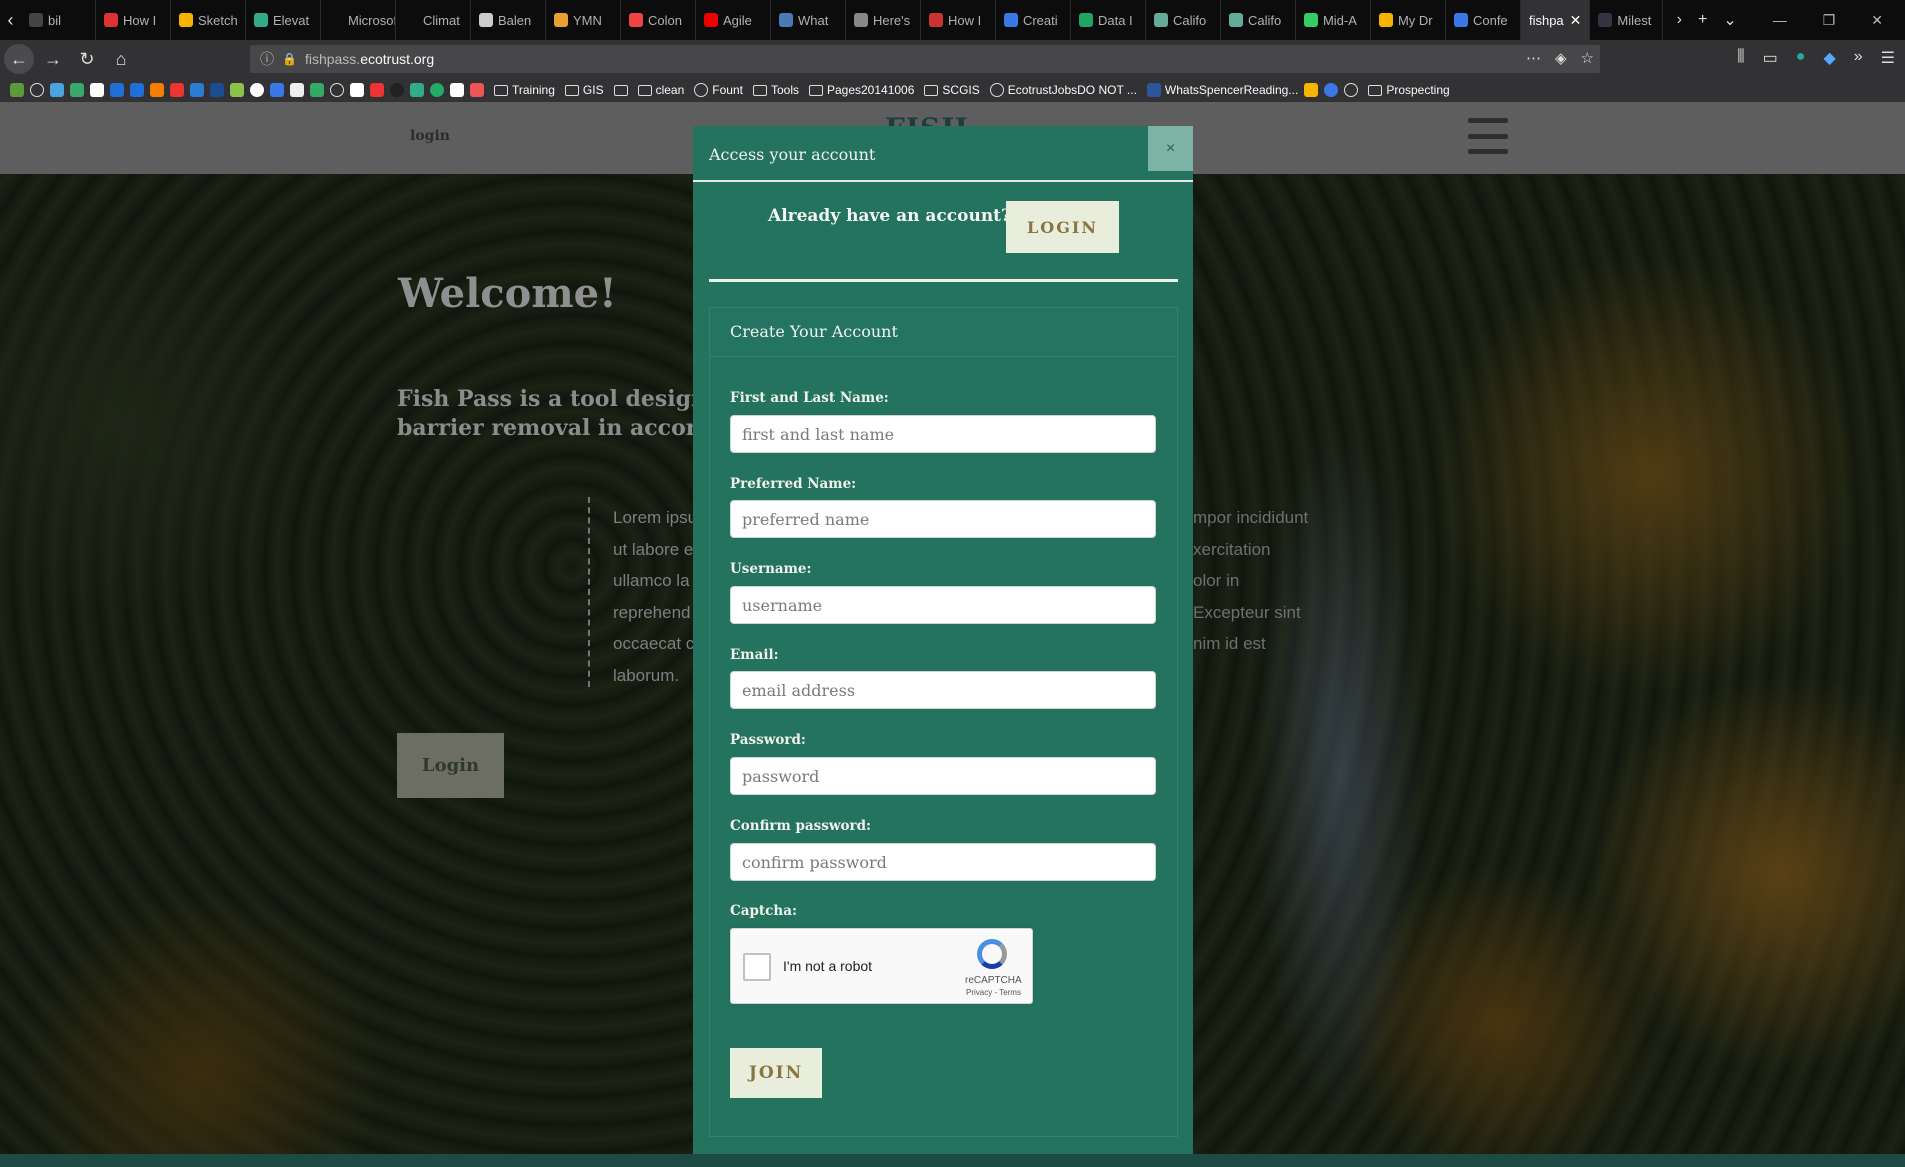  What do you see at coordinates (297, 90) in the screenshot?
I see `wikipedia-icon` at bounding box center [297, 90].